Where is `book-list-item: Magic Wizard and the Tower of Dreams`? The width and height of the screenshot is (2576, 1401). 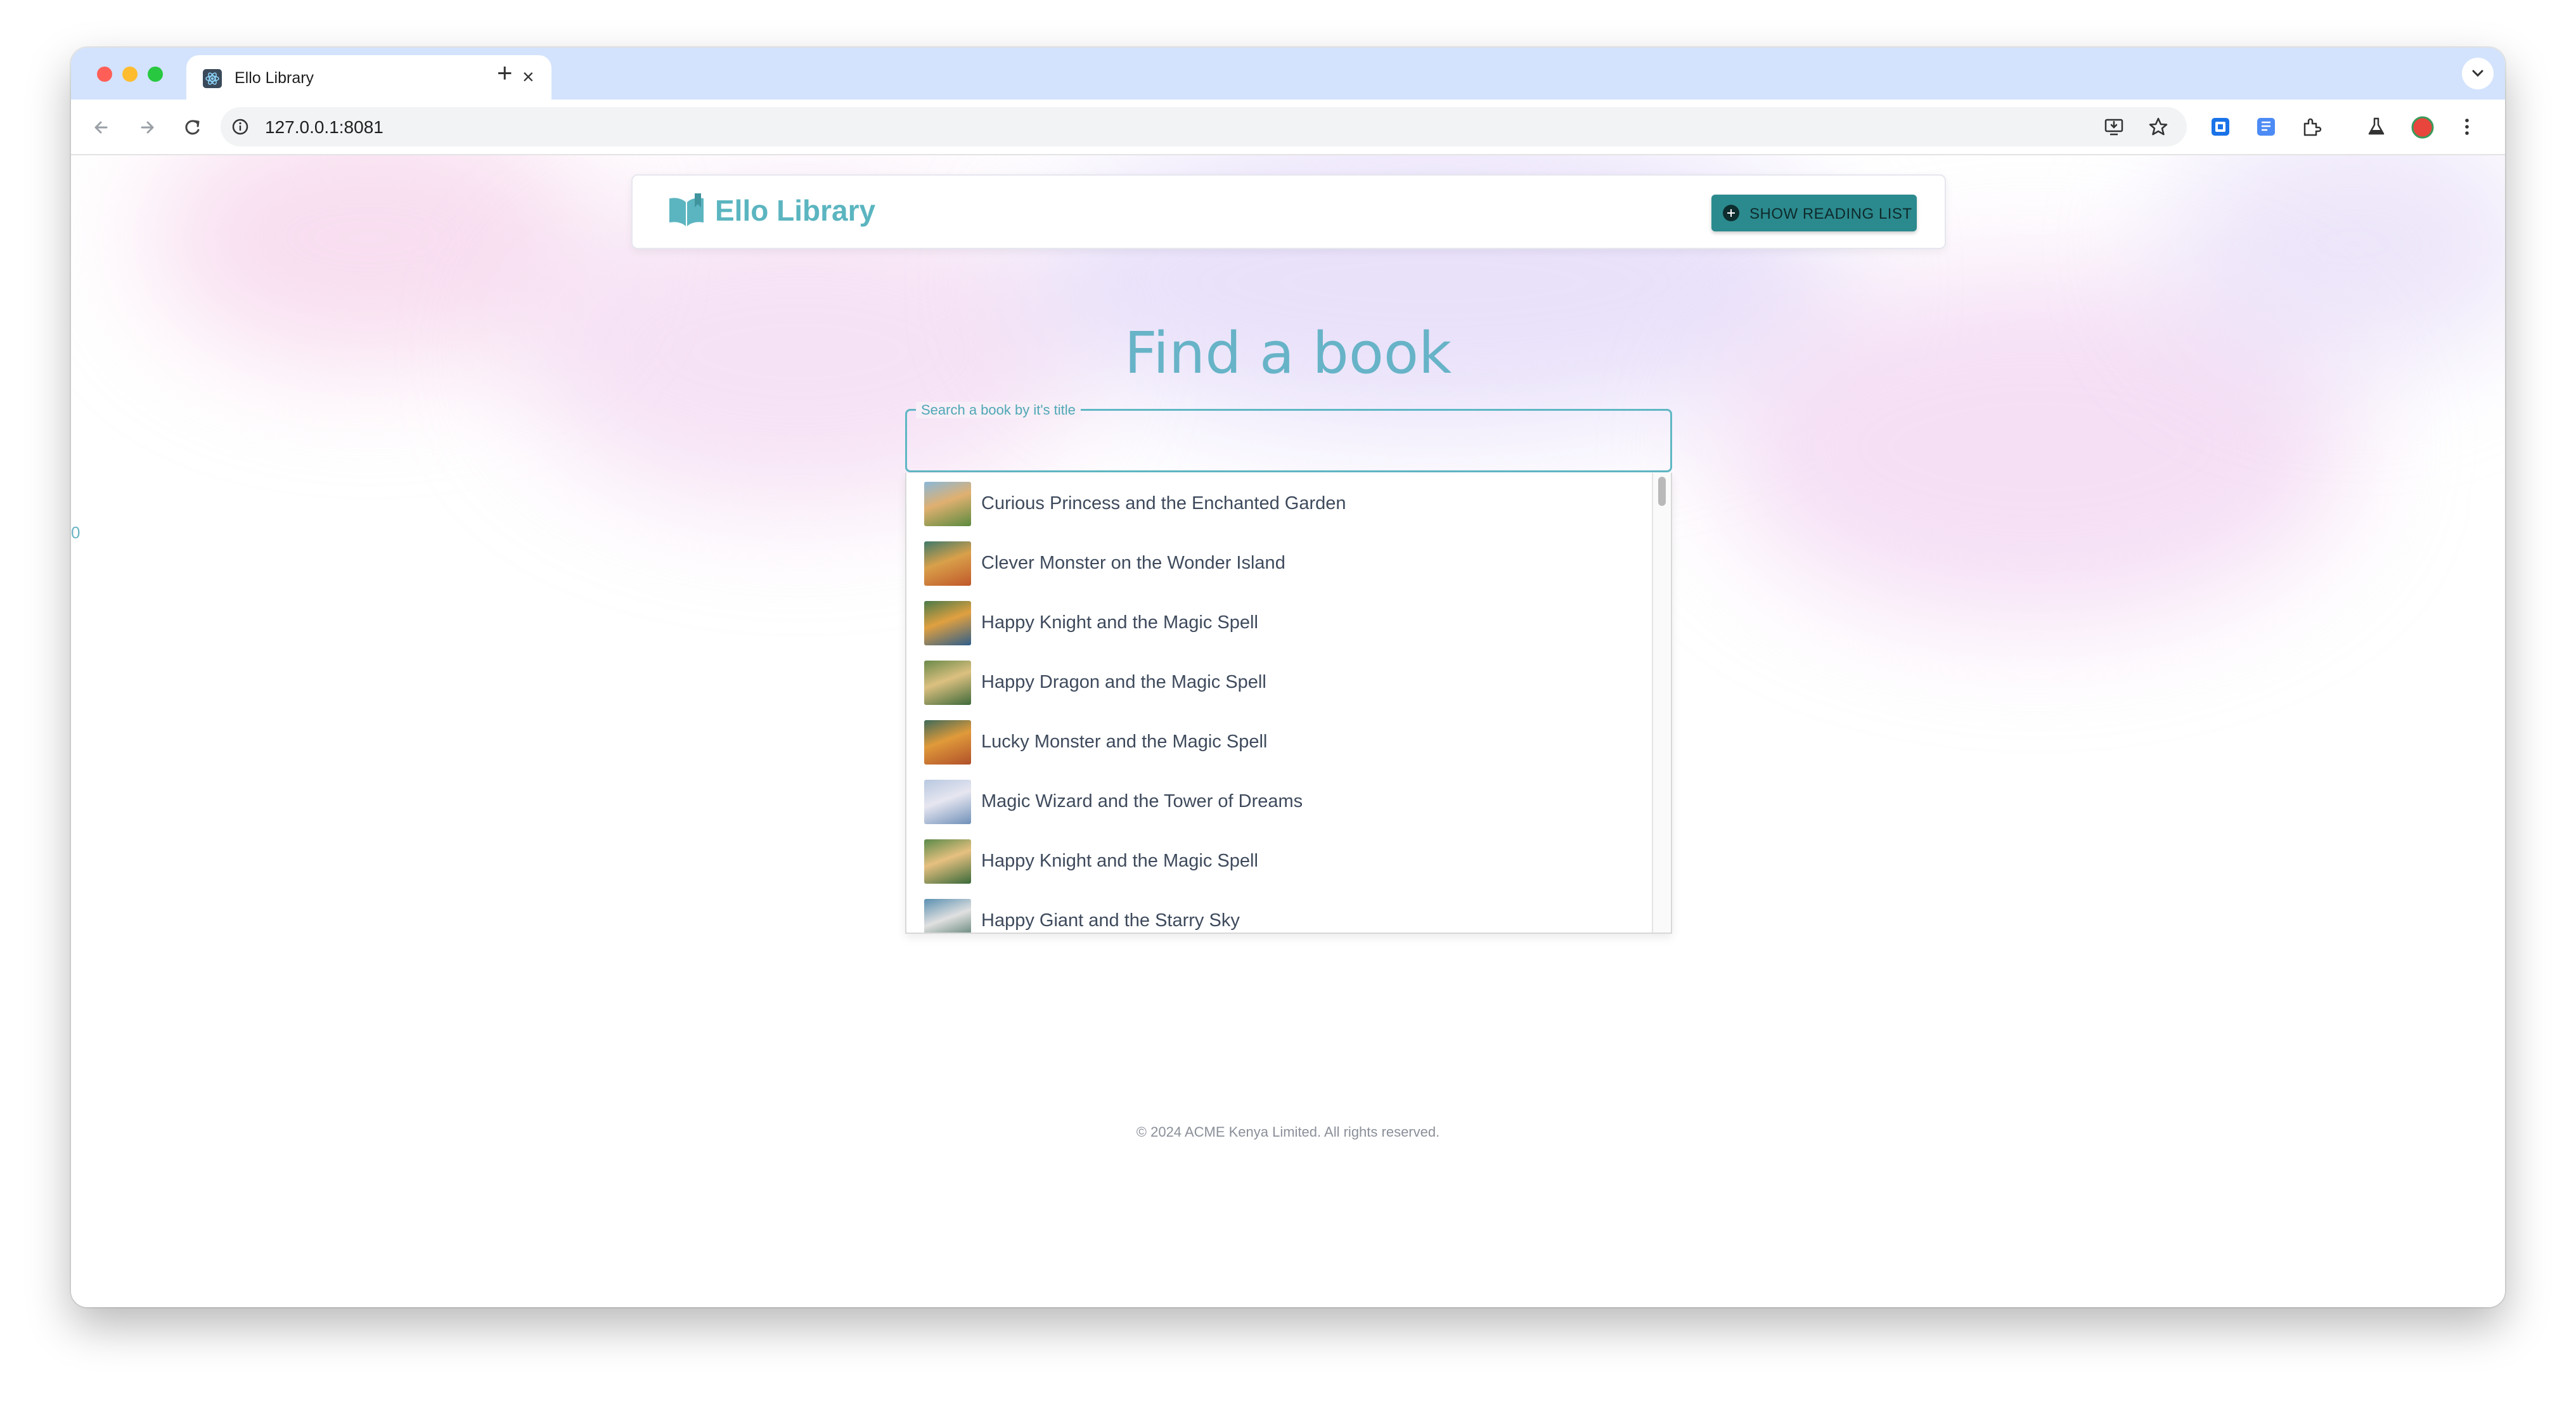
book-list-item: Magic Wizard and the Tower of Dreams is located at coordinates (1280, 799).